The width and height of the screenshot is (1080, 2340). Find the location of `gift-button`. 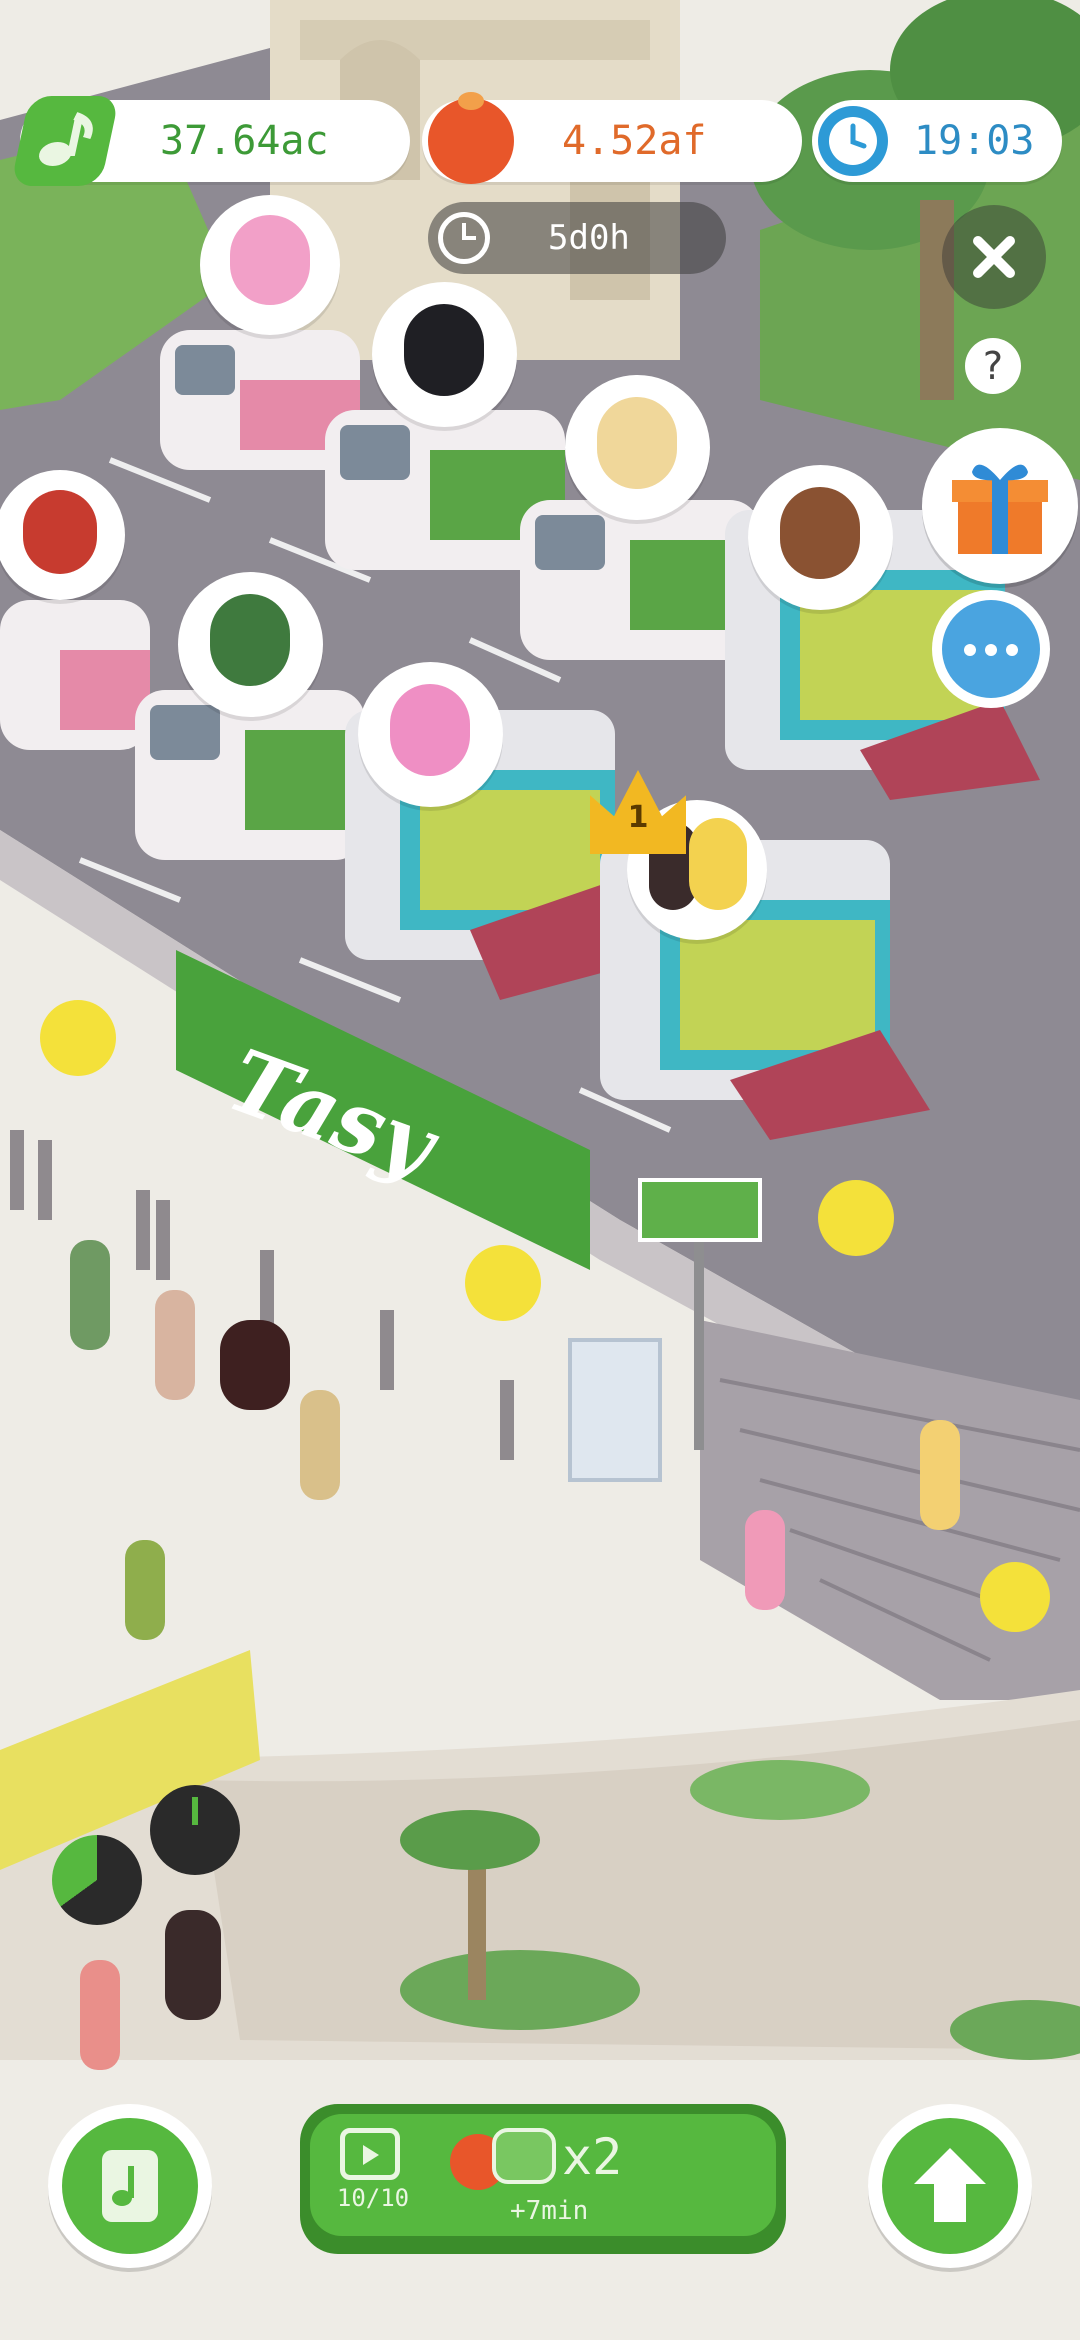

gift-button is located at coordinates (1000, 506).